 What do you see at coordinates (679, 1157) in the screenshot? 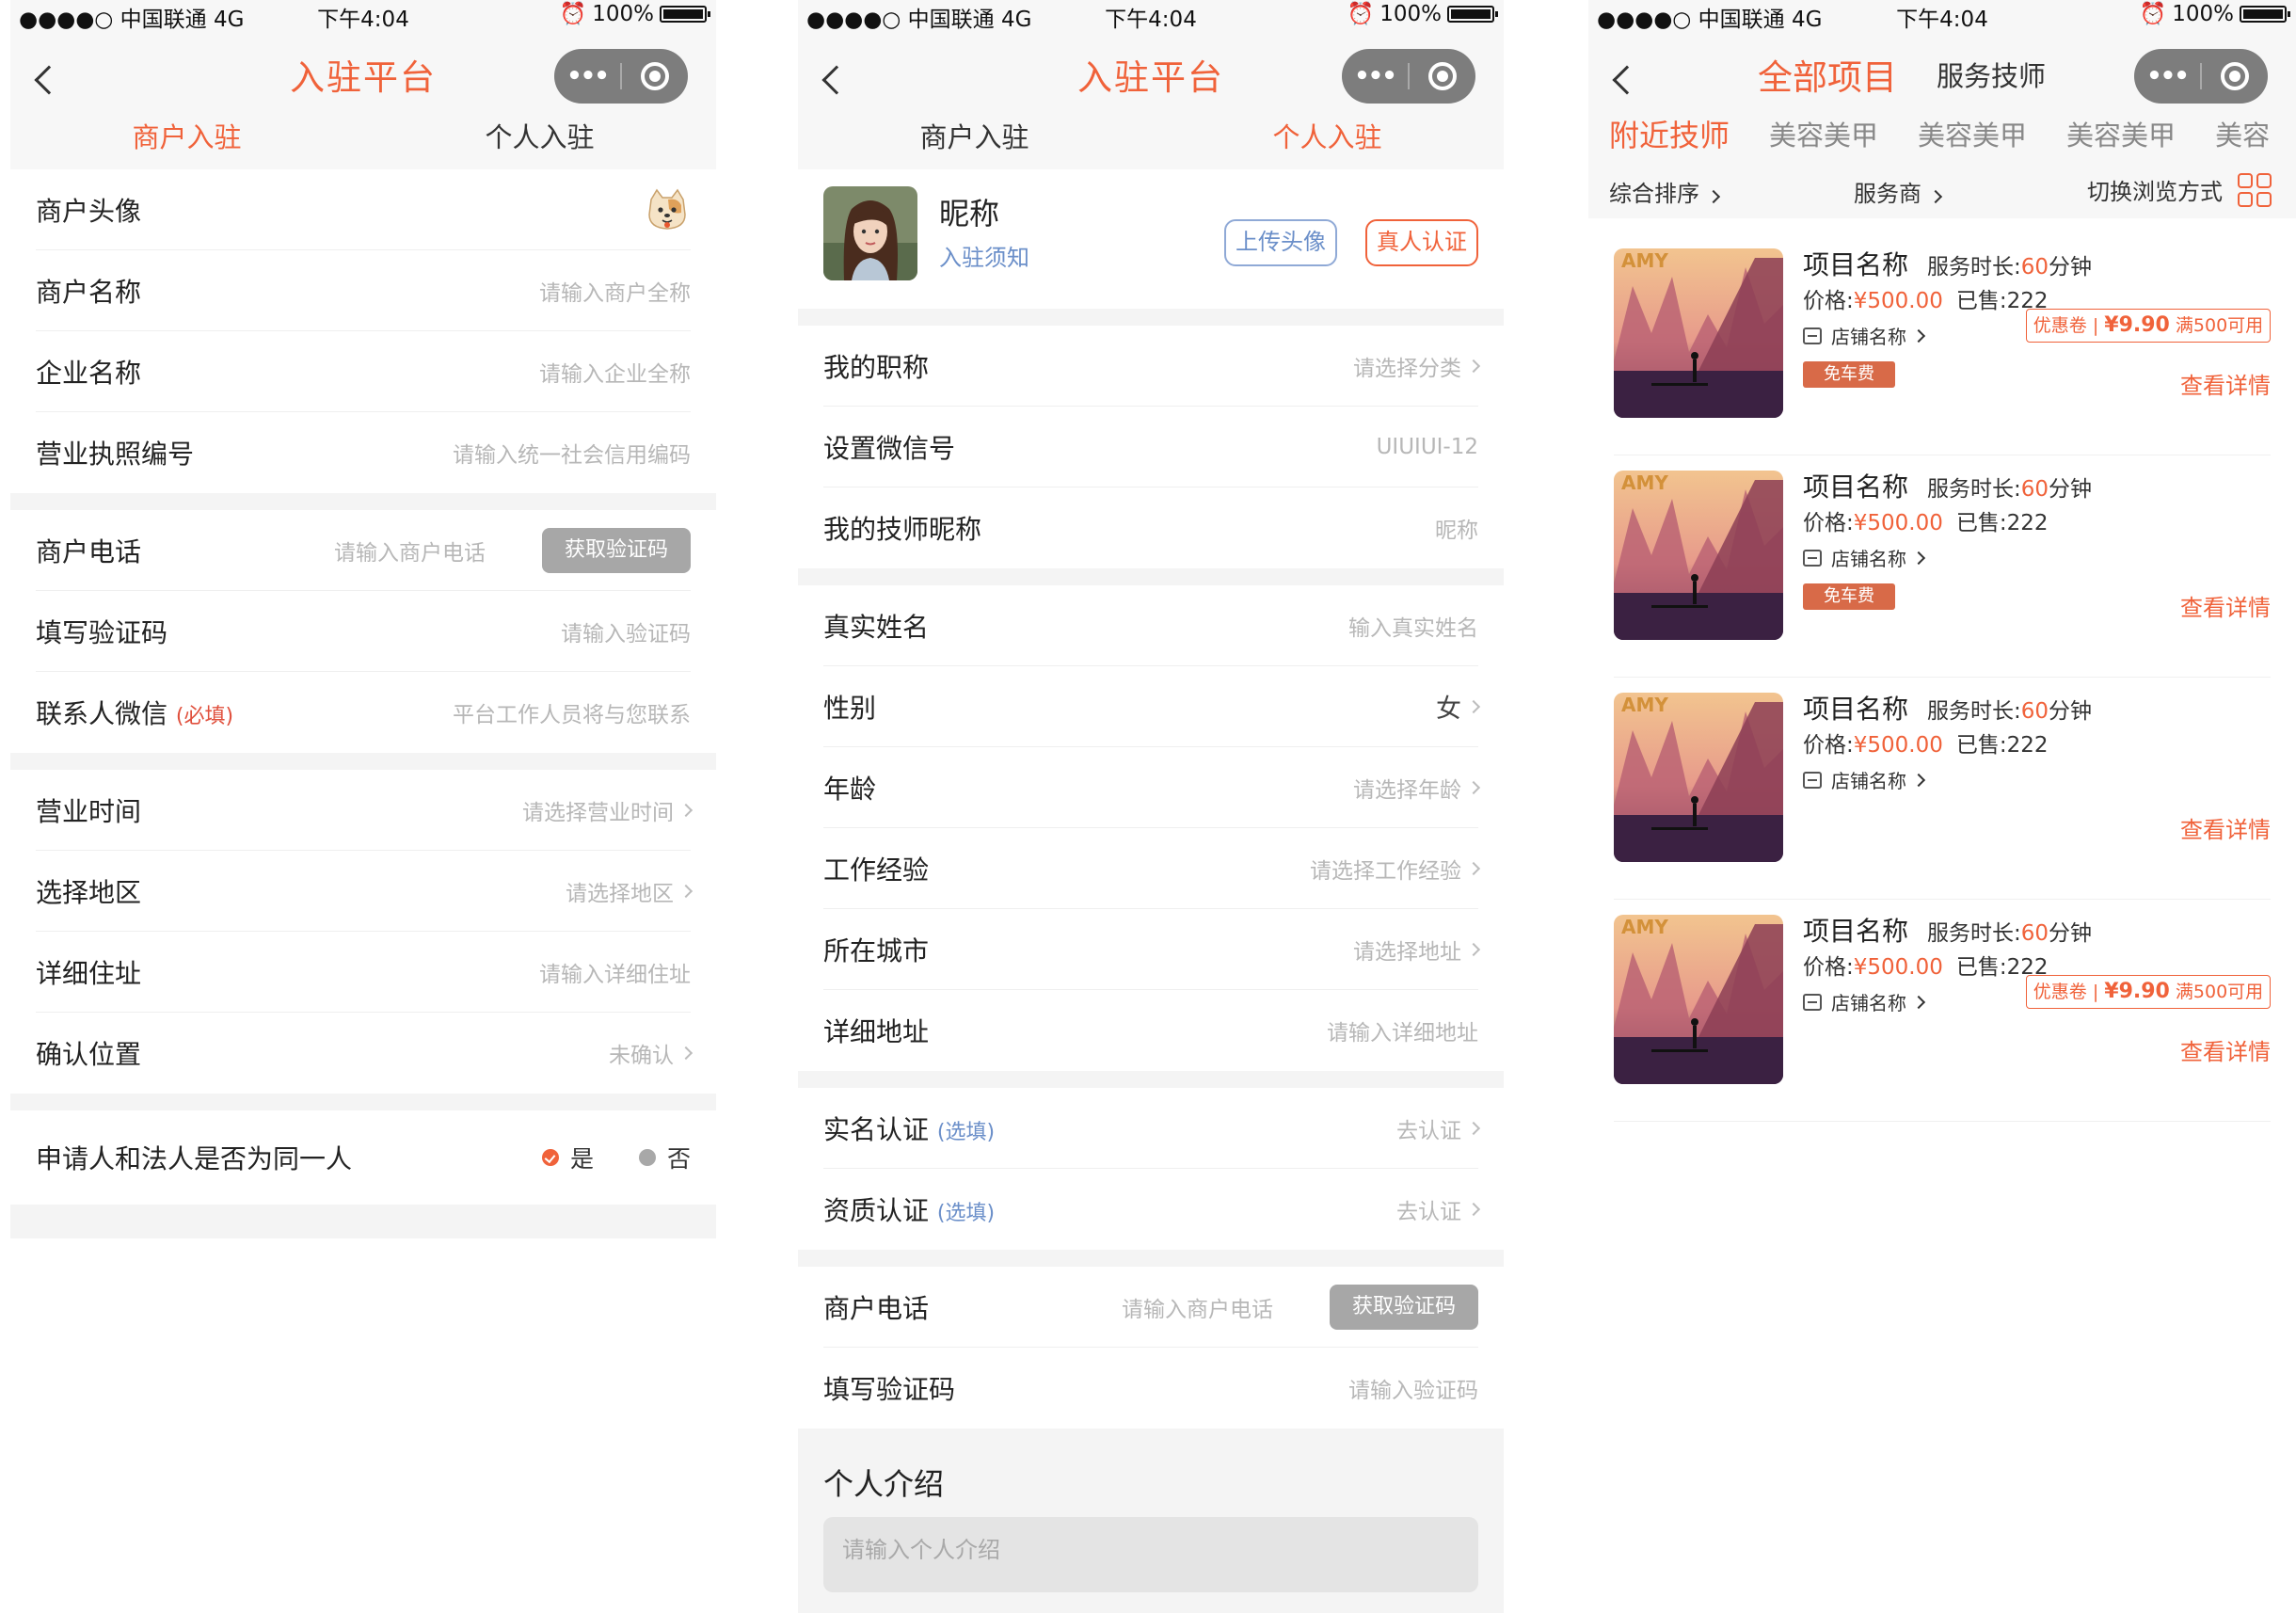
I see `radio-no-label: 否` at bounding box center [679, 1157].